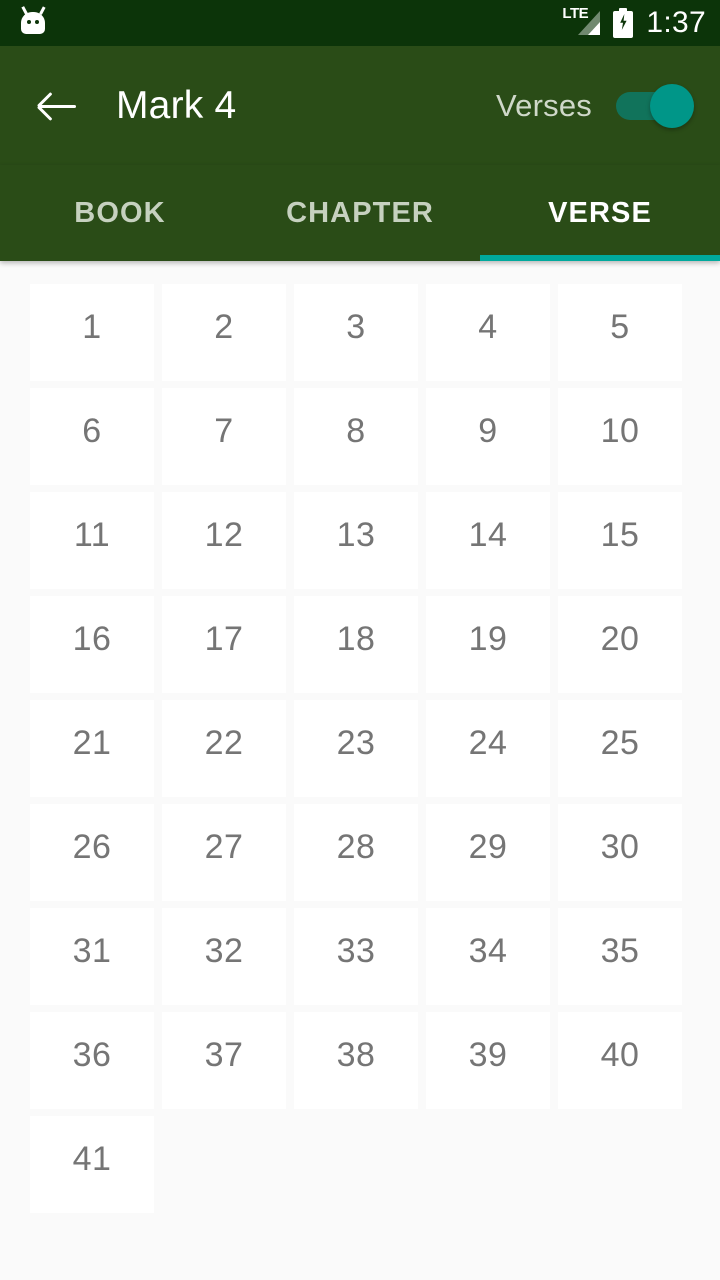 The height and width of the screenshot is (1280, 720). I want to click on verse-number: 3, so click(356, 327).